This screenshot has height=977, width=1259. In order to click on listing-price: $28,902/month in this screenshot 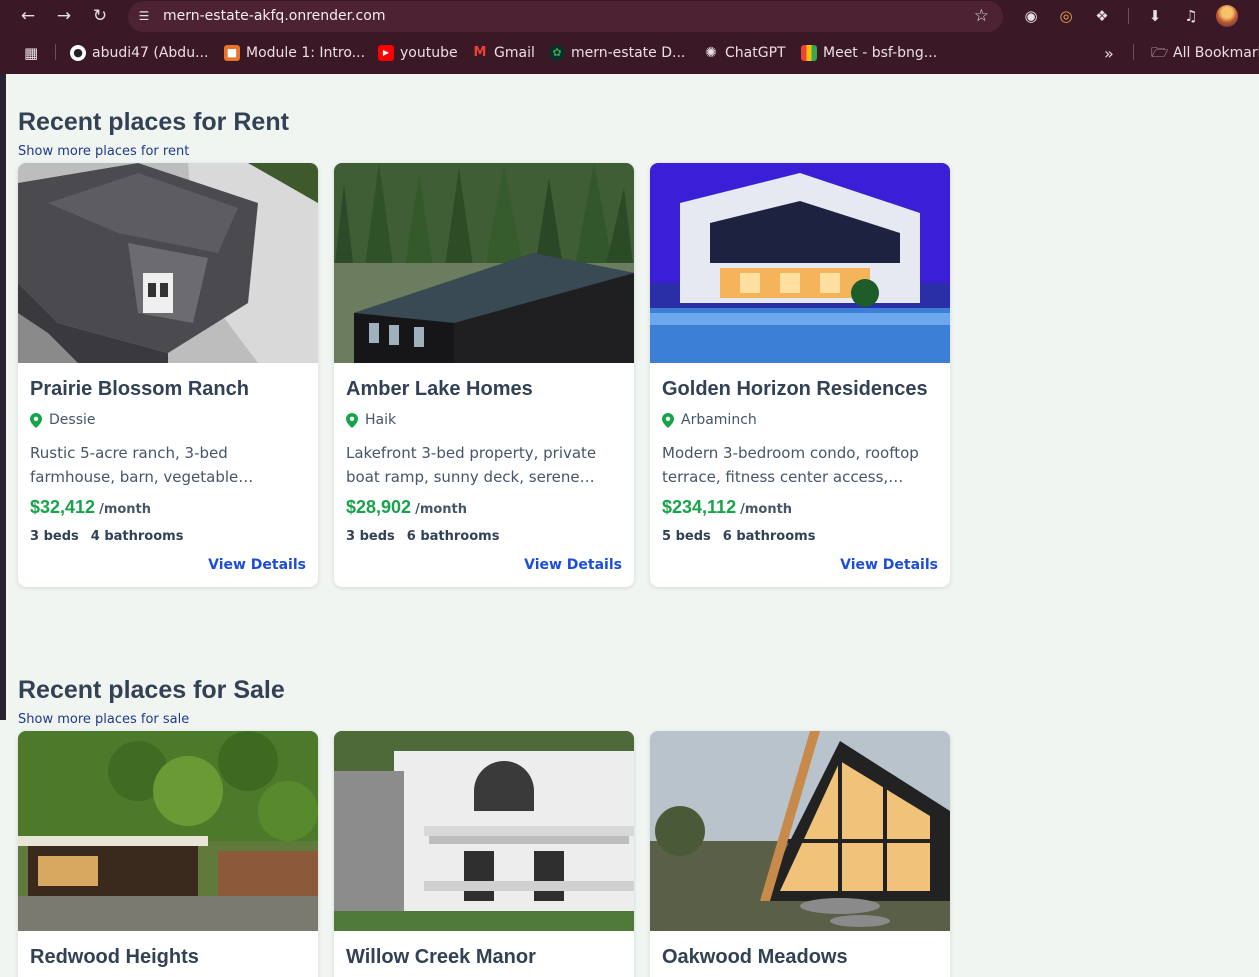, I will do `click(406, 507)`.